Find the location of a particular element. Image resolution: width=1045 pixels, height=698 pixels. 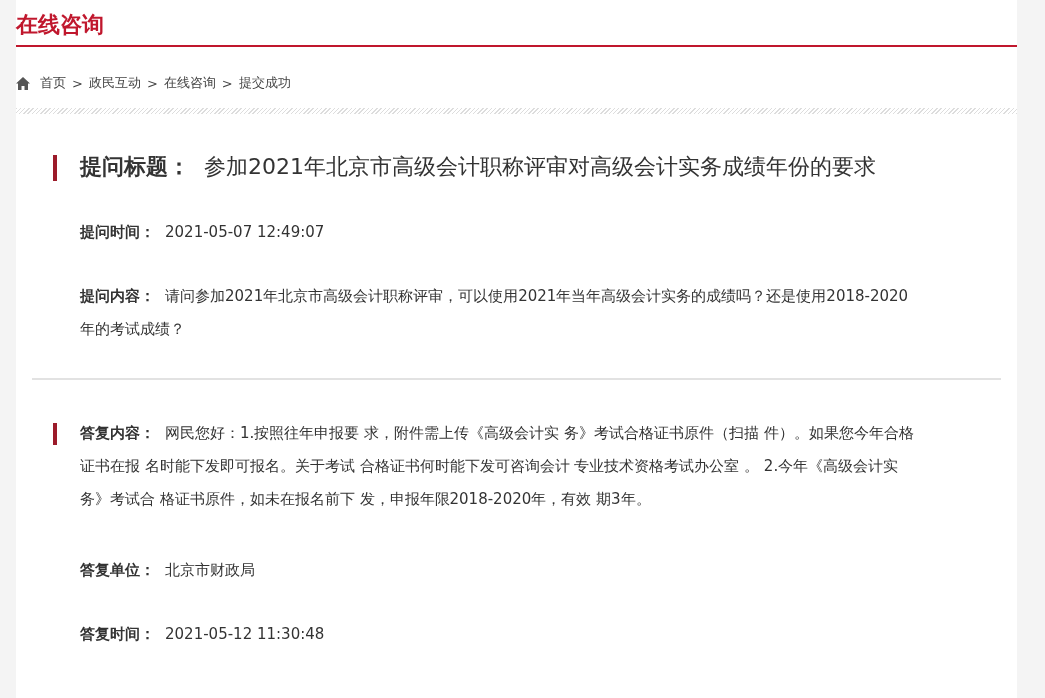

answer-field-text: 答复内容： 网民您好：1.按照往年申报要 求，附件需上传《高级会计实 务》考试合格证书原件（扫描 件）。如果您今年合格证书在报 名时能下发即可报名。关于考试 合格证书何时能下发可咨询会计 专业技术资格考试办公室 。 2.今年《高级会计实务》考试合 格证书原件，如未在报名前下 发，申报年限2018-2020年，有效 期3年。 is located at coordinates (497, 466).